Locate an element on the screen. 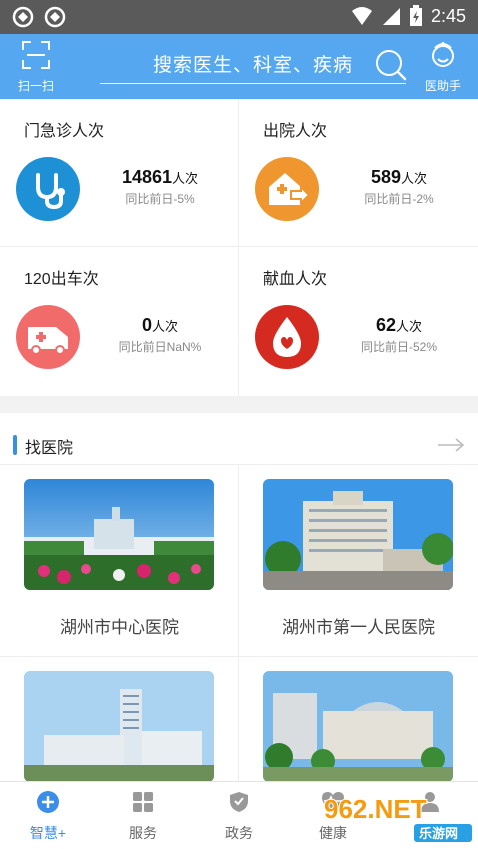 This screenshot has width=478, height=849. stat-values: 14861人次 同比前日-5% is located at coordinates (160, 187).